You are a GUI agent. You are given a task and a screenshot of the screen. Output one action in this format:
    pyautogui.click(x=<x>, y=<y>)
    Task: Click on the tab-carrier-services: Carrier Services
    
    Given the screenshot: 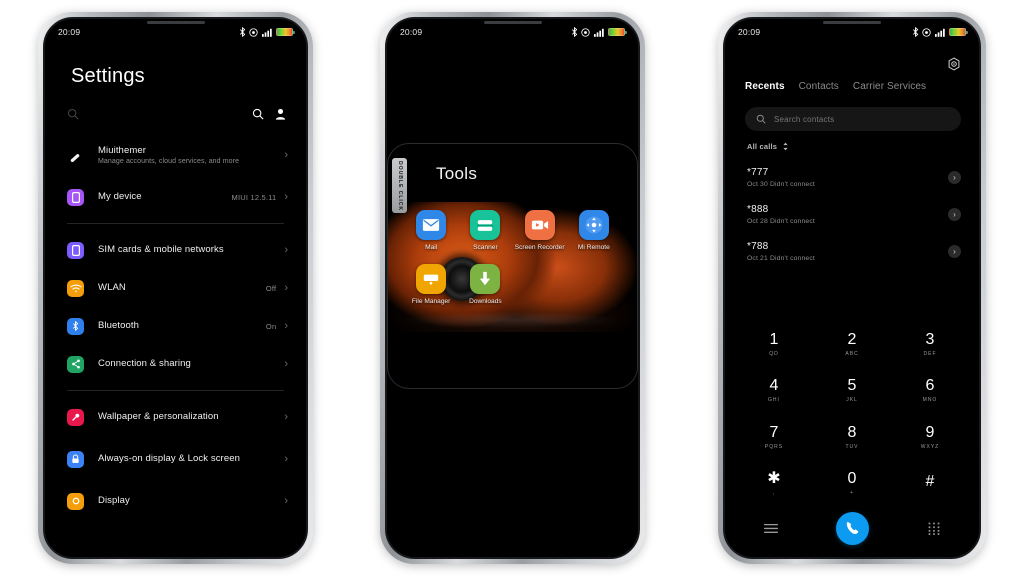 What is the action you would take?
    pyautogui.click(x=889, y=86)
    